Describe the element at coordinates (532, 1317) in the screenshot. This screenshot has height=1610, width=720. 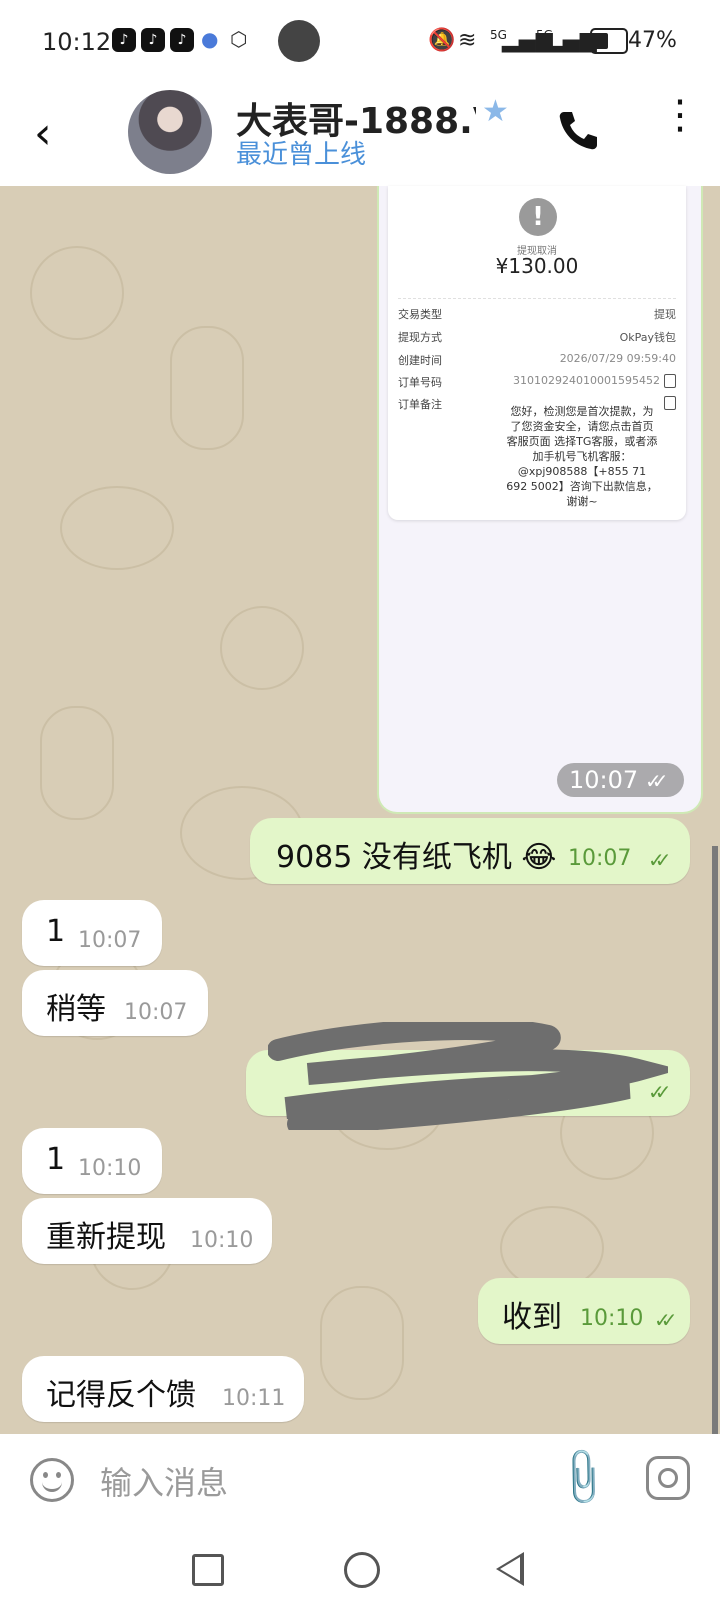
I see `message-text: 收到` at that location.